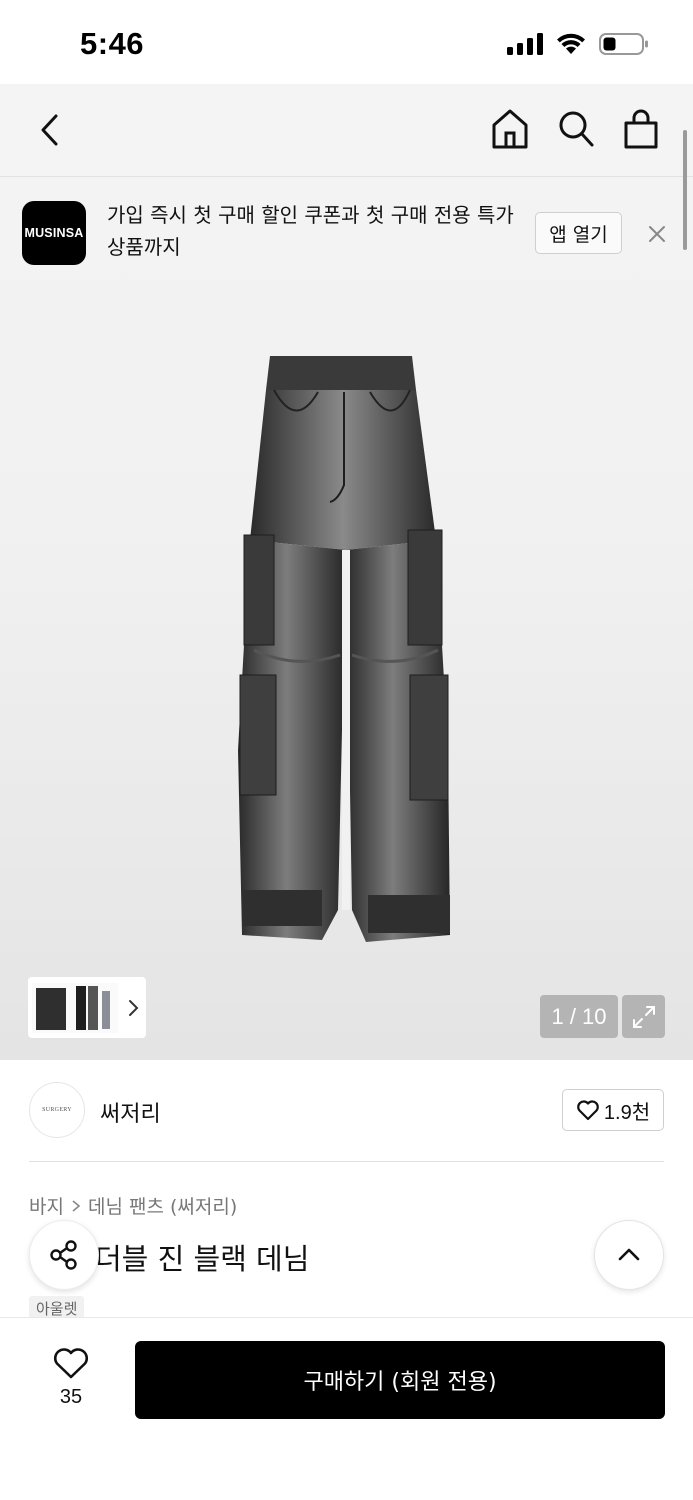  I want to click on breadcrumb: 바지 데님 팬츠 (써저리), so click(133, 1205).